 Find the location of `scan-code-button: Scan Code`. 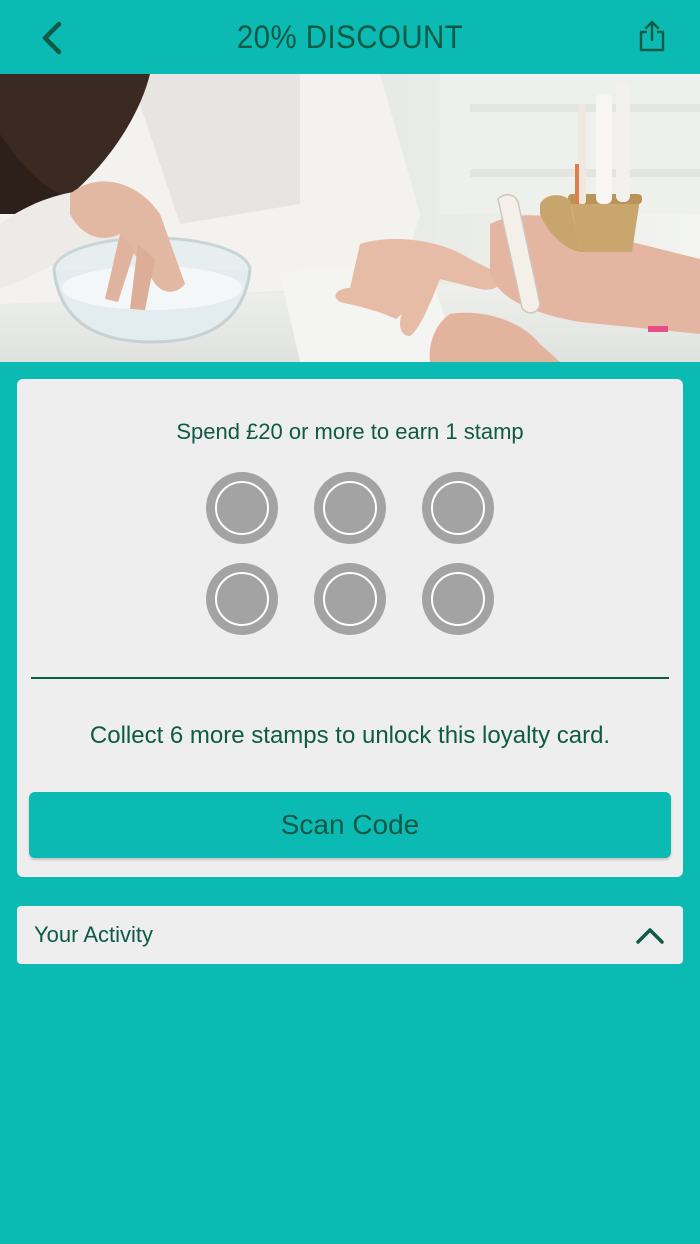

scan-code-button: Scan Code is located at coordinates (350, 825).